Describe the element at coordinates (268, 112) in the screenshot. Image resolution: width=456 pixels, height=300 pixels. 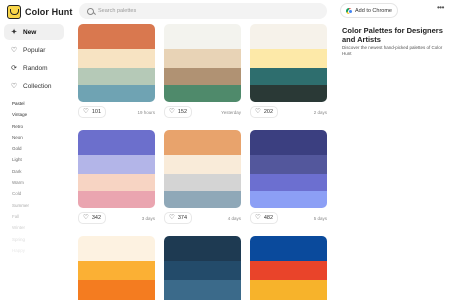
I see `like-count: 202` at that location.